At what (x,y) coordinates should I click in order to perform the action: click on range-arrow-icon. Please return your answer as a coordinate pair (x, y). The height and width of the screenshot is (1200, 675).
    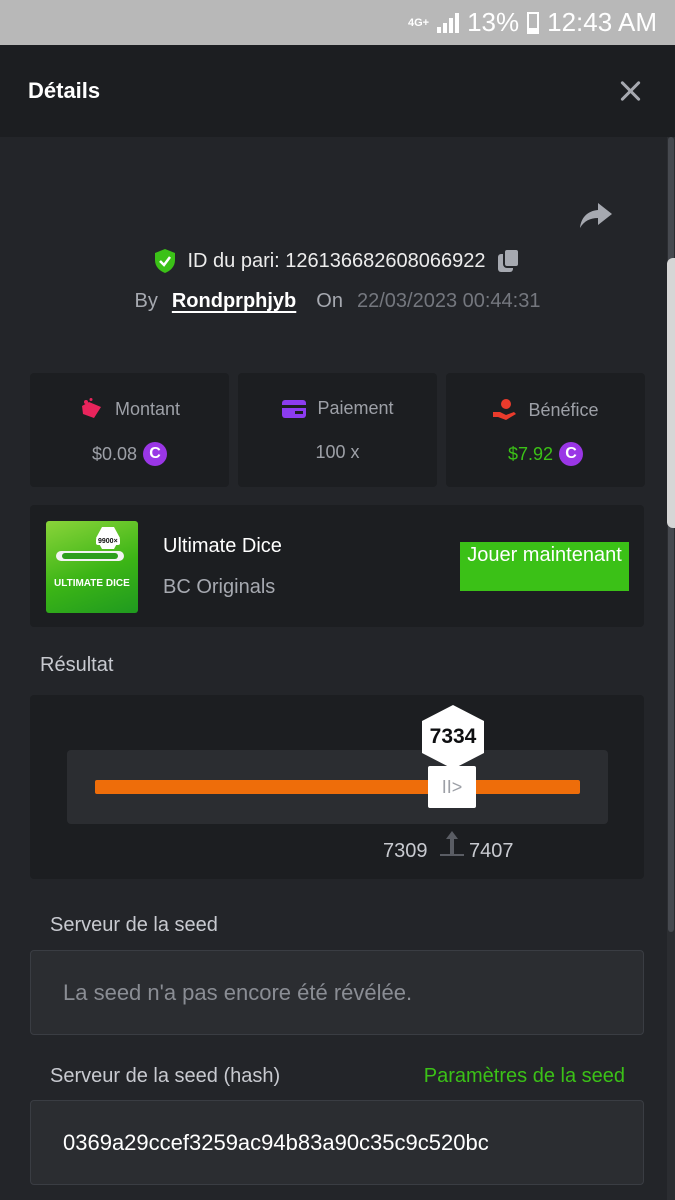
    Looking at the image, I should click on (452, 843).